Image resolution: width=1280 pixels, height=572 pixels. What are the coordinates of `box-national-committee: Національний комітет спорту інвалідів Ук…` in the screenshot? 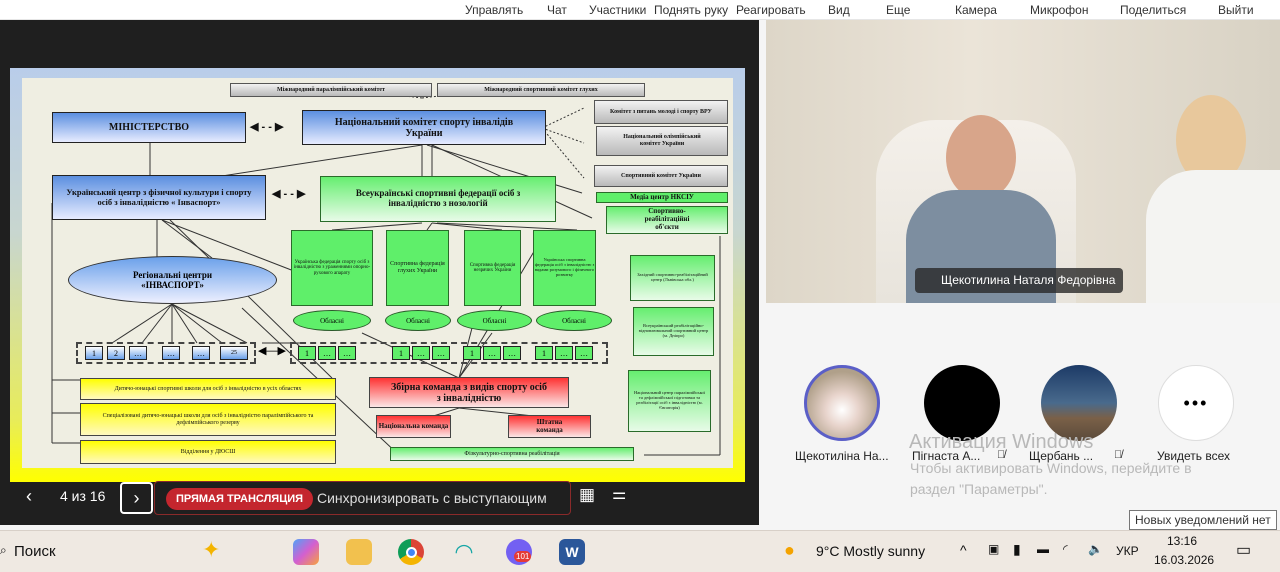 It's located at (424, 127).